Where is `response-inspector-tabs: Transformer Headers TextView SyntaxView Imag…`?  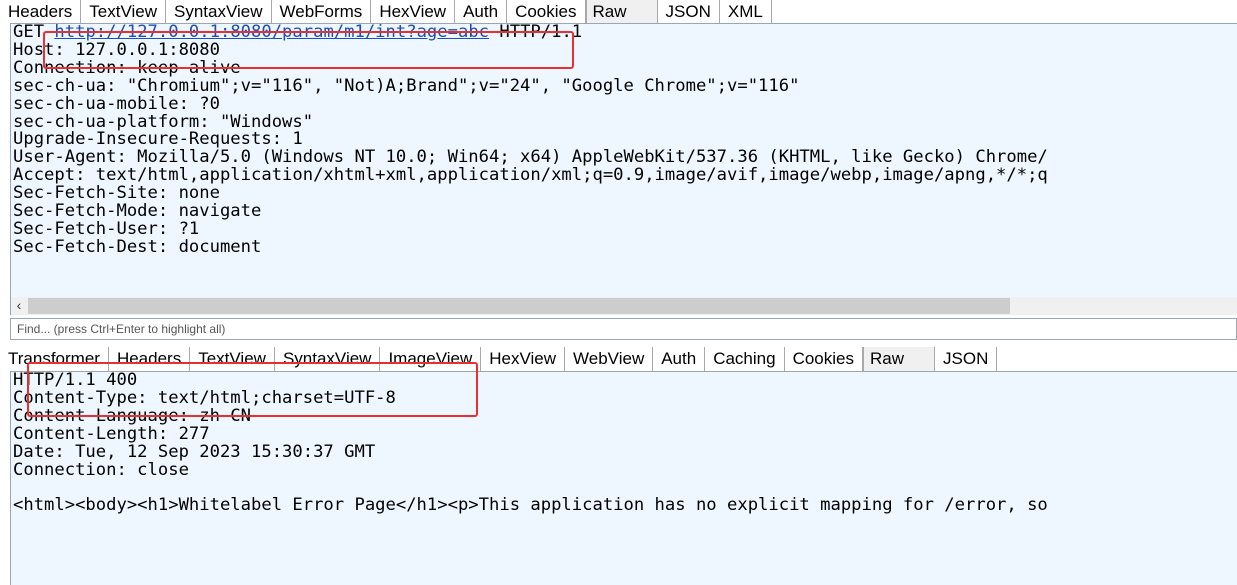
response-inspector-tabs: Transformer Headers TextView SyntaxView Imag… is located at coordinates (618, 359).